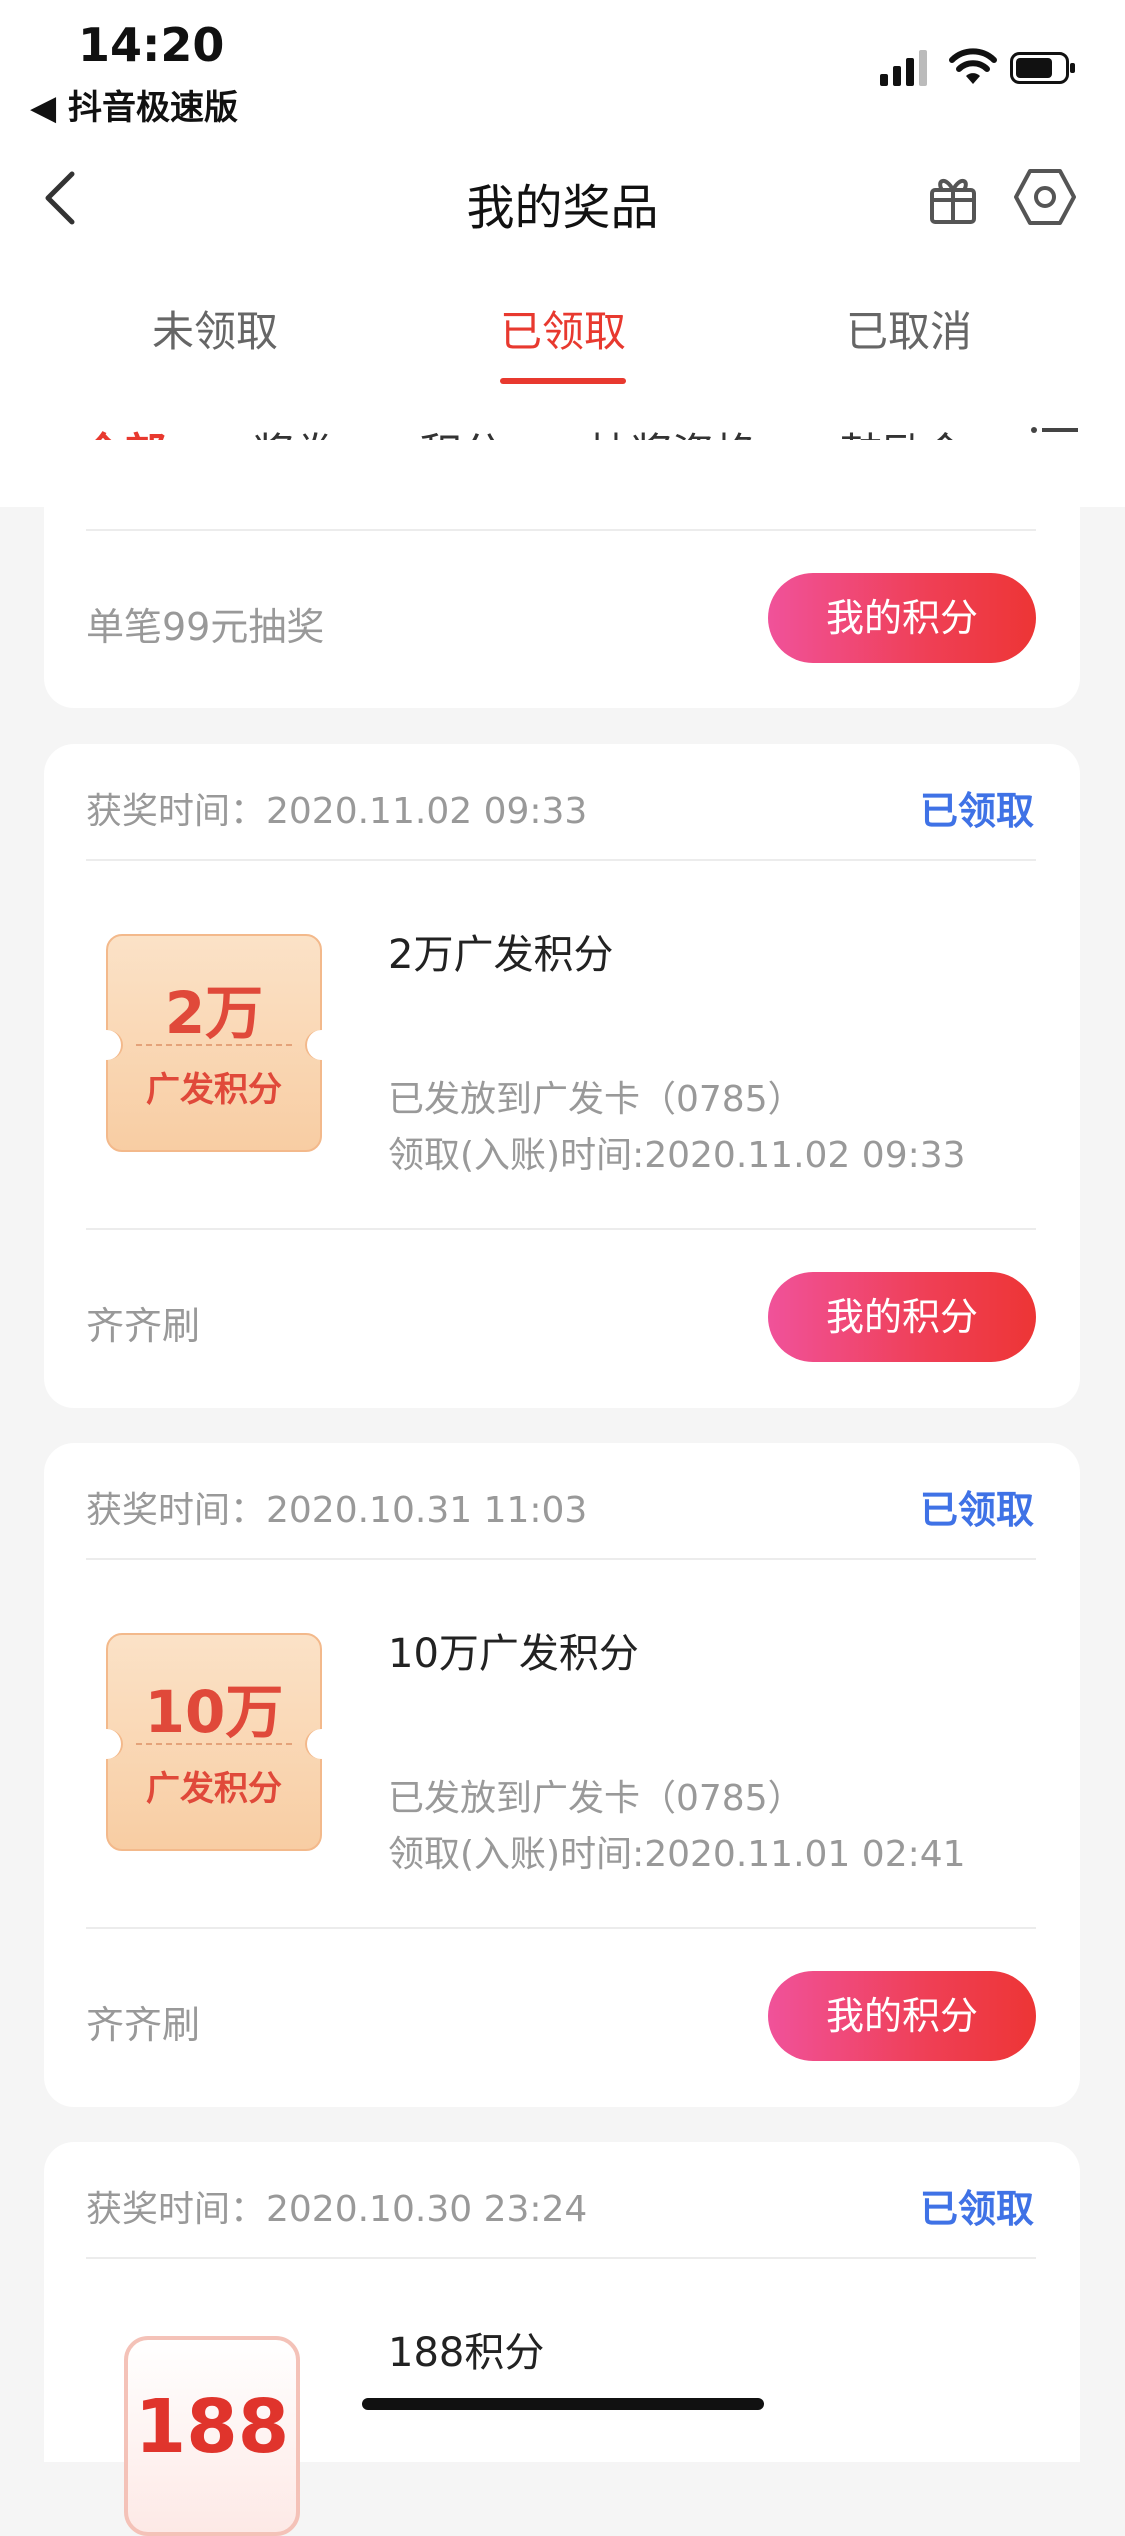 The width and height of the screenshot is (1125, 2536). I want to click on home-indicator, so click(563, 2404).